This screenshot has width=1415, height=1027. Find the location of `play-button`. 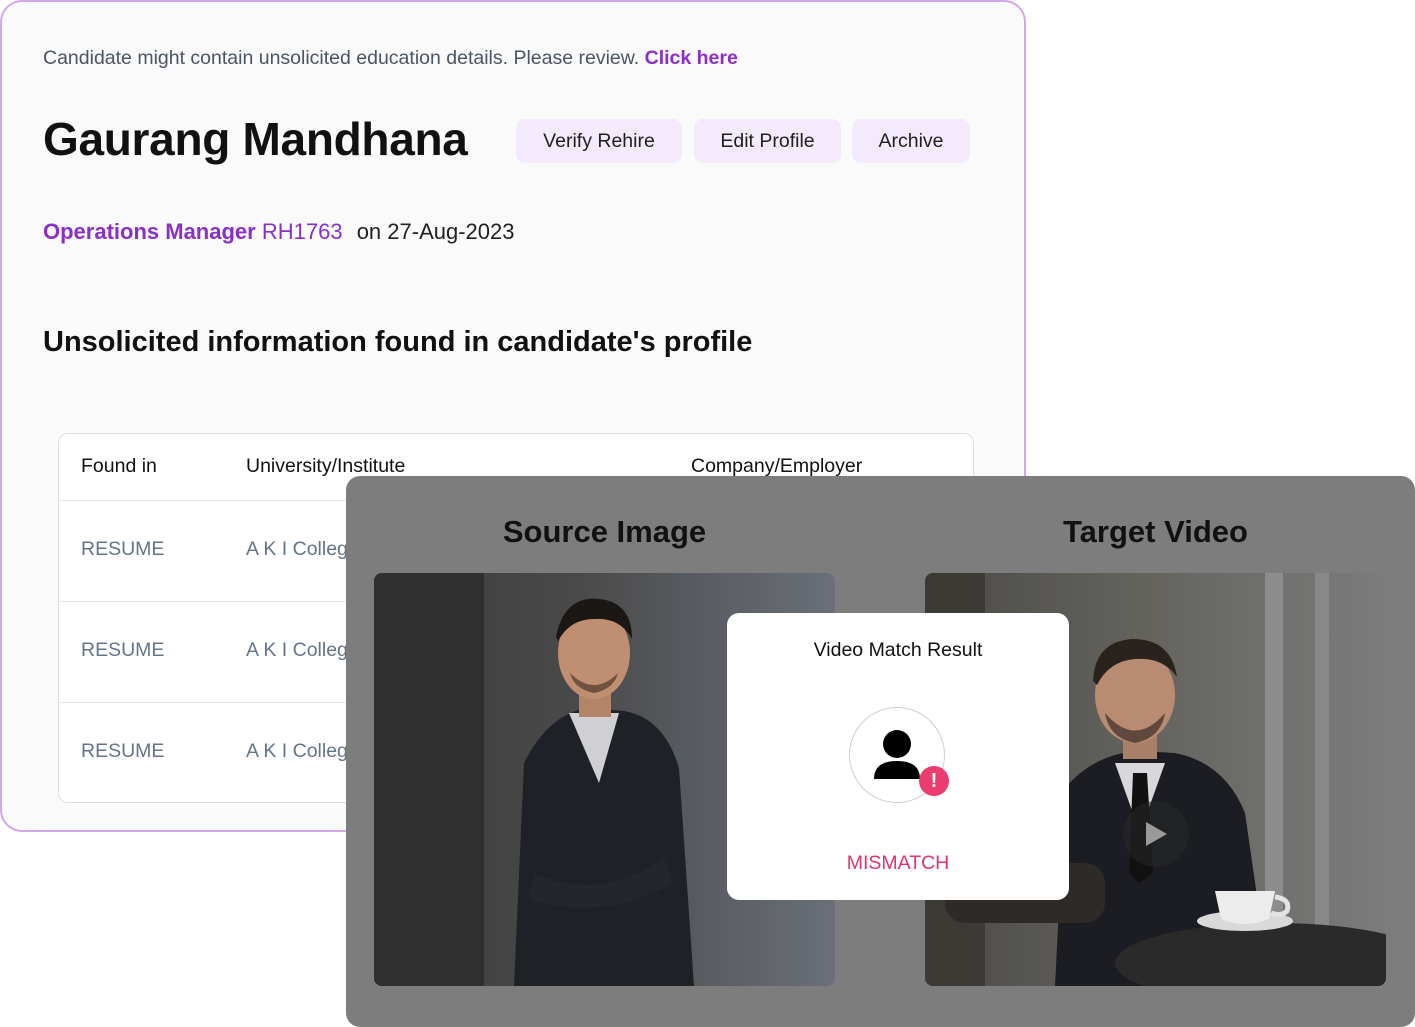

play-button is located at coordinates (1156, 834).